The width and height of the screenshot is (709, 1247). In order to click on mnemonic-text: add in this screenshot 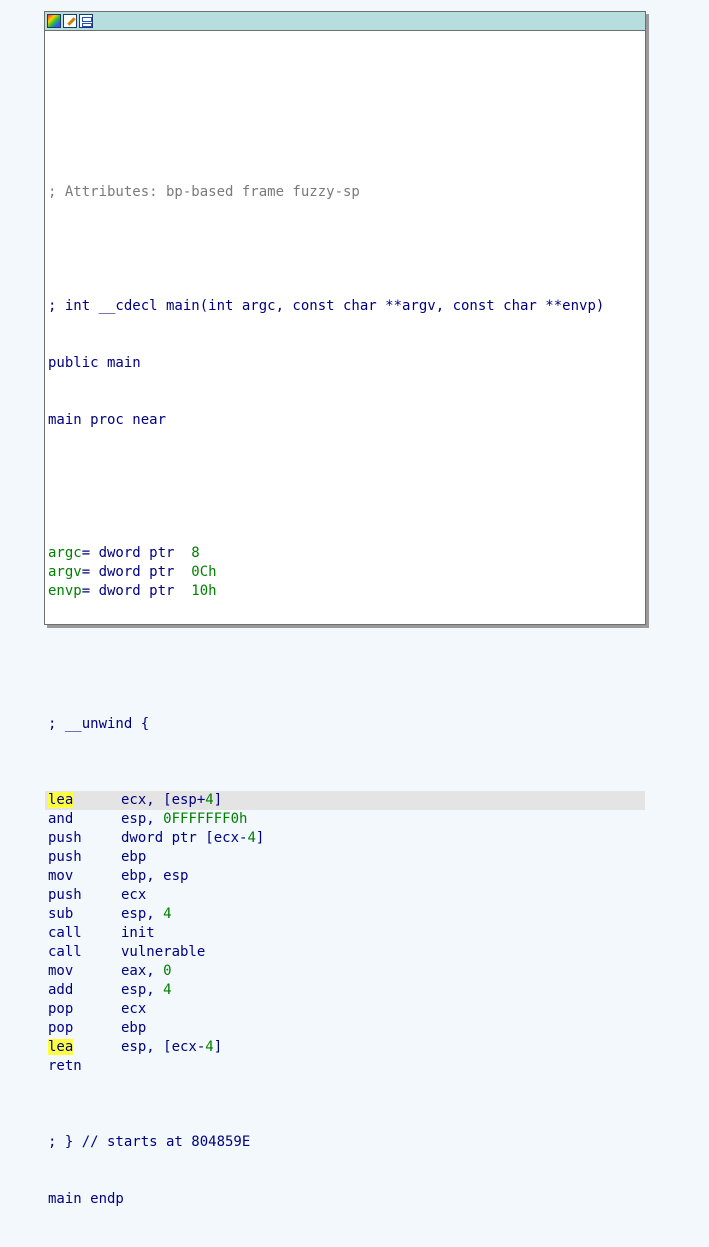, I will do `click(61, 990)`.